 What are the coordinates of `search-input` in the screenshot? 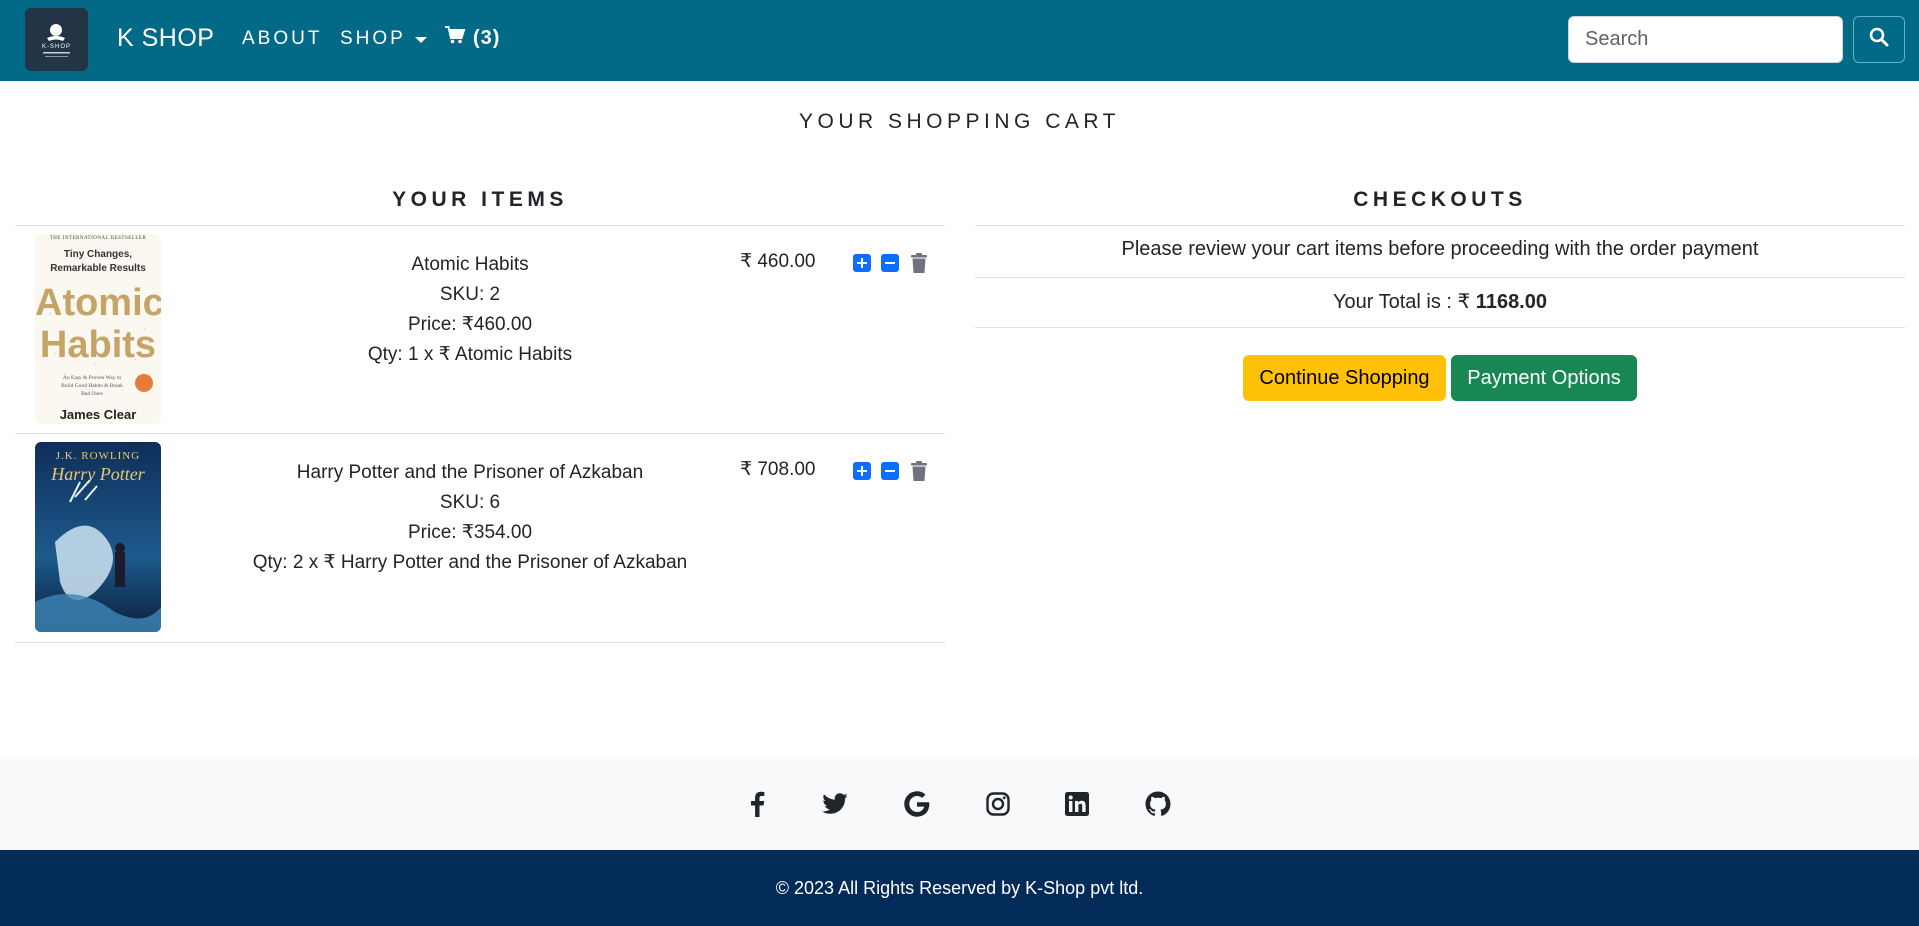 It's located at (1705, 39).